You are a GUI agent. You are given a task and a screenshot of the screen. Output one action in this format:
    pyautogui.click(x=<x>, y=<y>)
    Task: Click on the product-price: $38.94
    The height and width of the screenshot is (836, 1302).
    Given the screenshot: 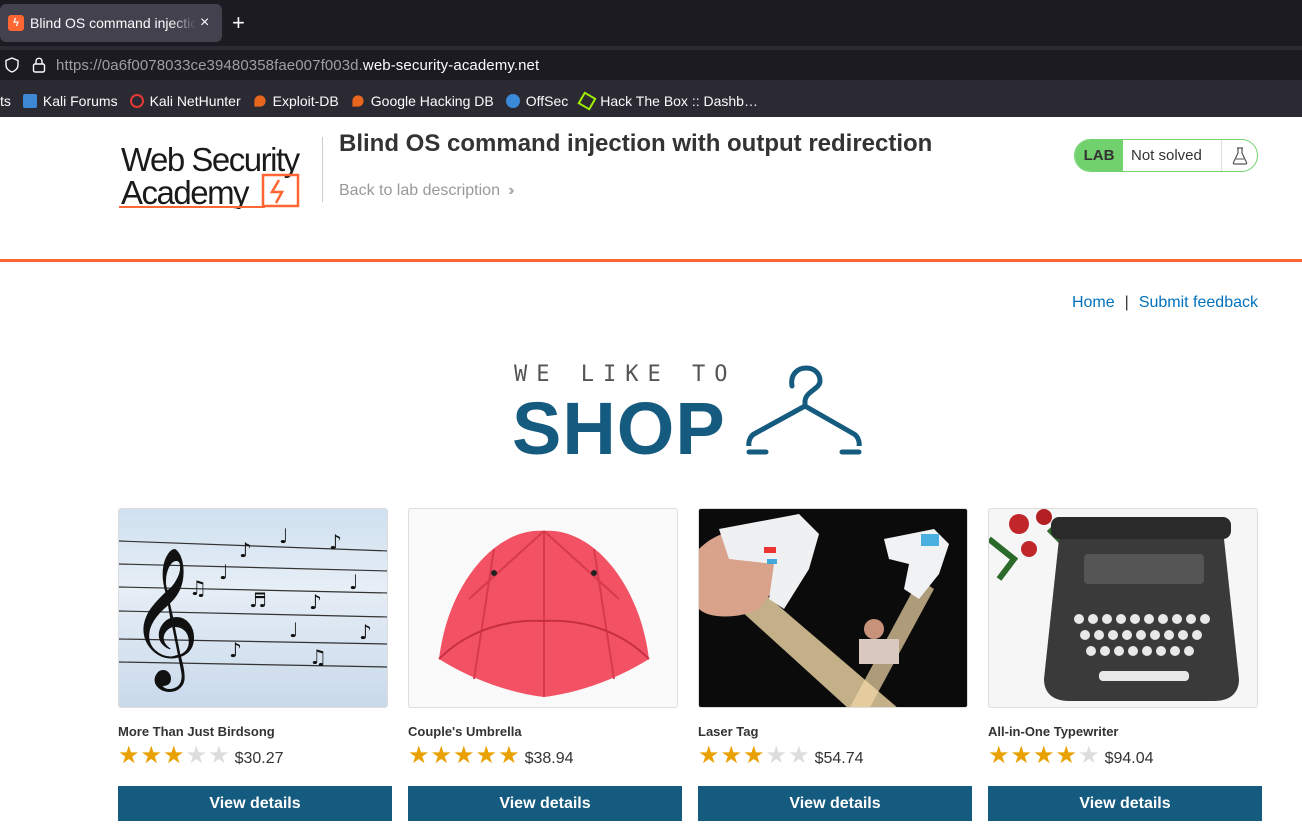 What is the action you would take?
    pyautogui.click(x=549, y=758)
    